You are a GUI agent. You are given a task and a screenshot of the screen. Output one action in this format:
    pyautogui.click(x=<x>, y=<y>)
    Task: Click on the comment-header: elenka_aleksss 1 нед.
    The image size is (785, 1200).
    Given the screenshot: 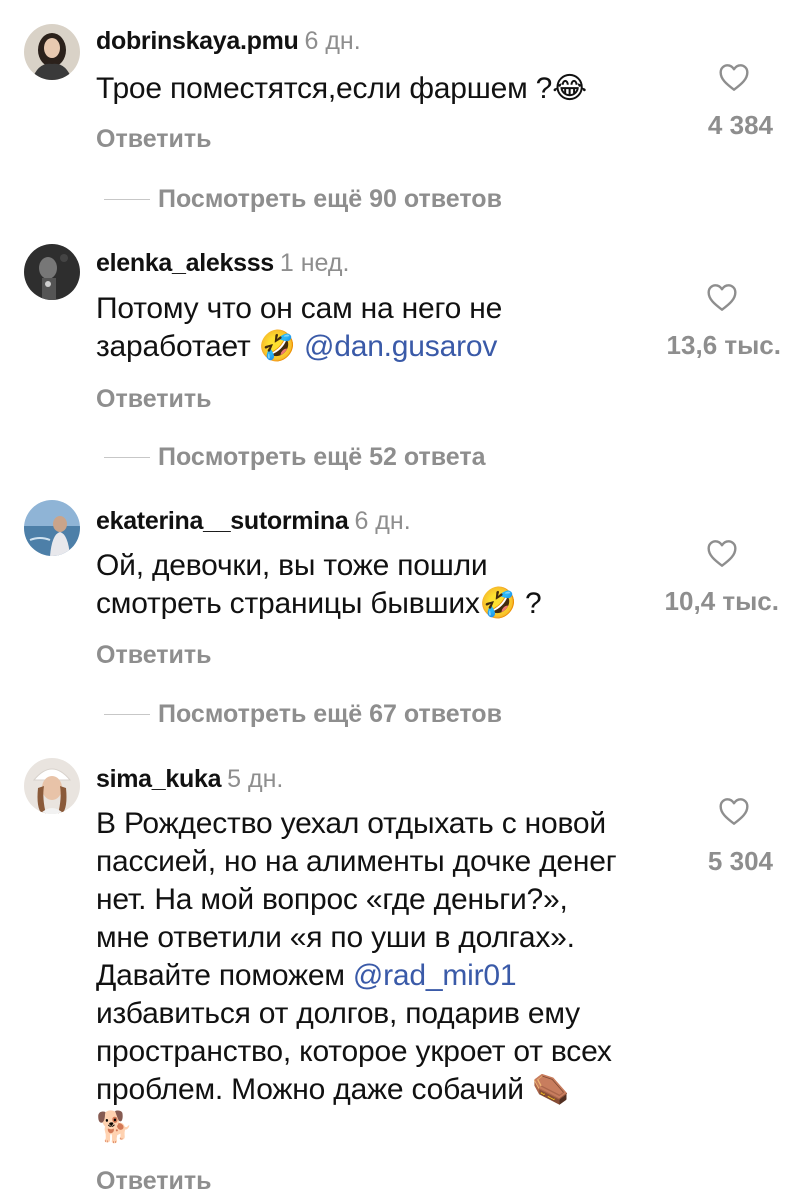 What is the action you would take?
    pyautogui.click(x=222, y=263)
    